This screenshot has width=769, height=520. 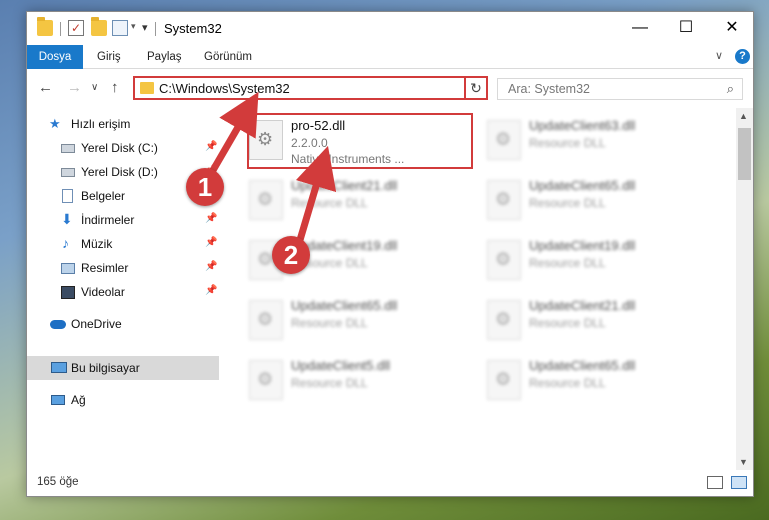 What do you see at coordinates (233, 132) in the screenshot?
I see `arrow-to-address-bar` at bounding box center [233, 132].